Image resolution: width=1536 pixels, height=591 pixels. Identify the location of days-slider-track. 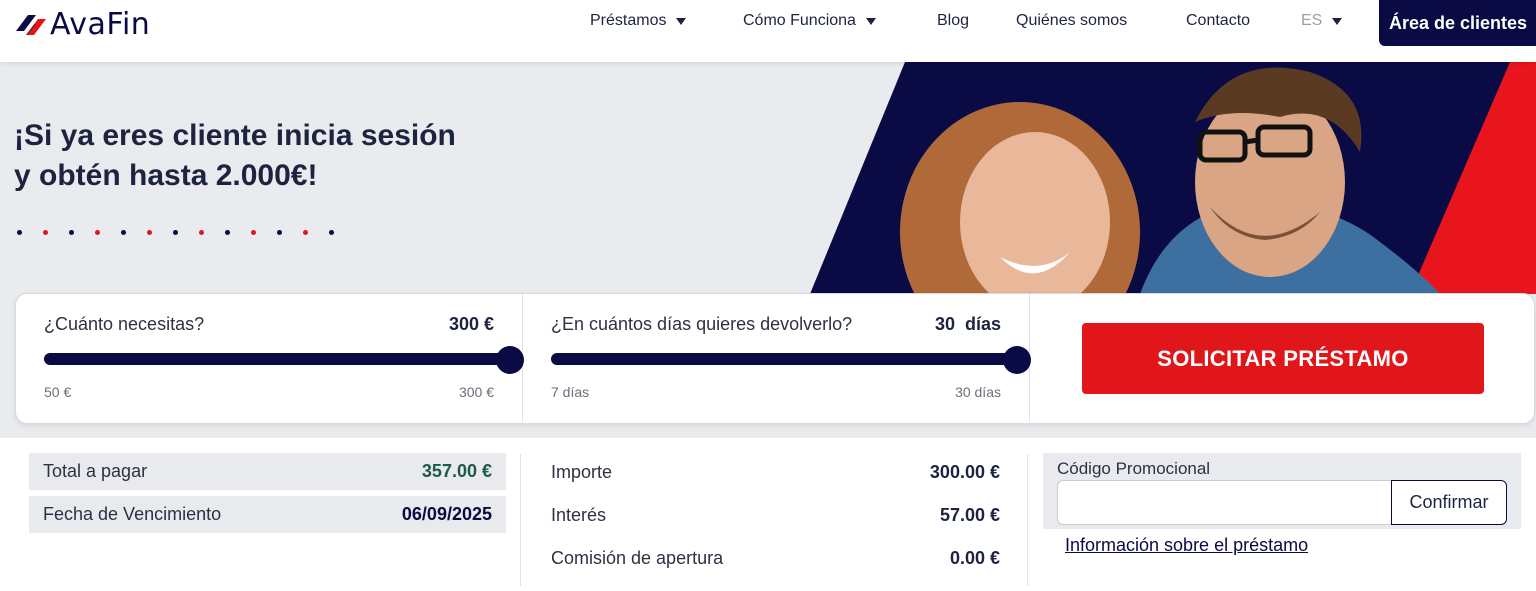
(784, 359).